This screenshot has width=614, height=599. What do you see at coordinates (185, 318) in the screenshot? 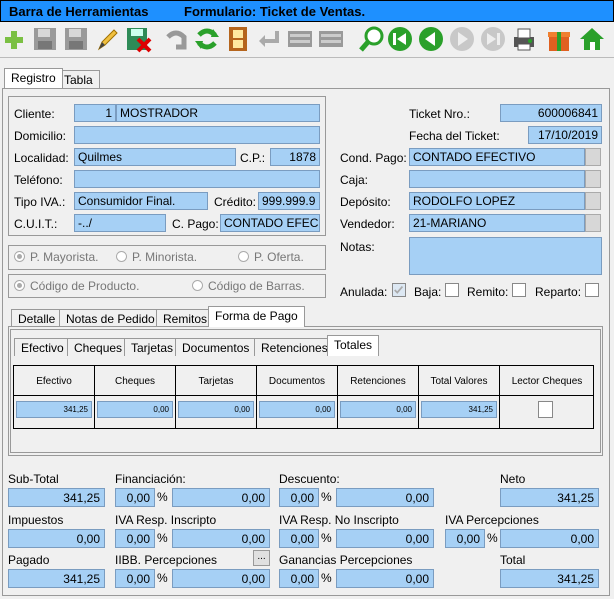
I see `tab-remitos: Remitos` at bounding box center [185, 318].